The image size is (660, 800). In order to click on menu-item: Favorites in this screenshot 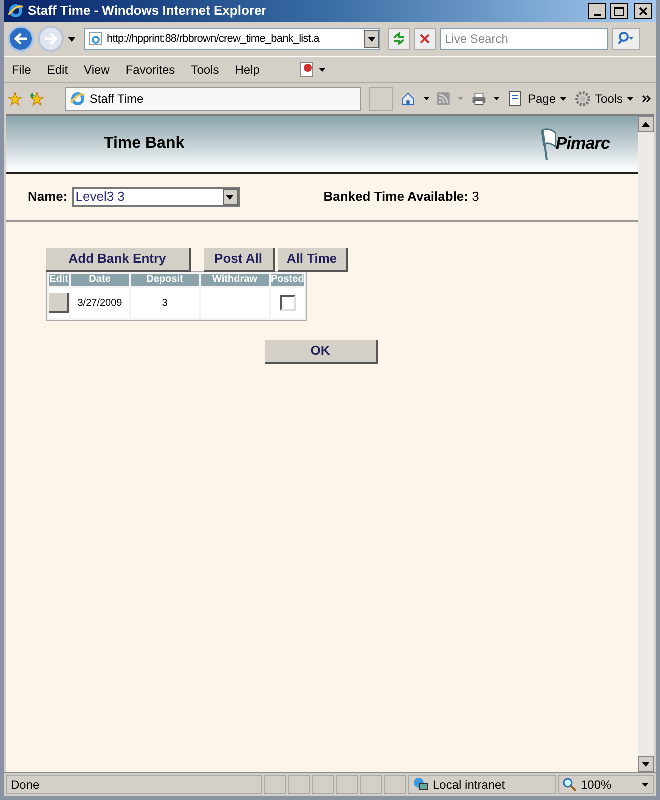, I will do `click(151, 69)`.